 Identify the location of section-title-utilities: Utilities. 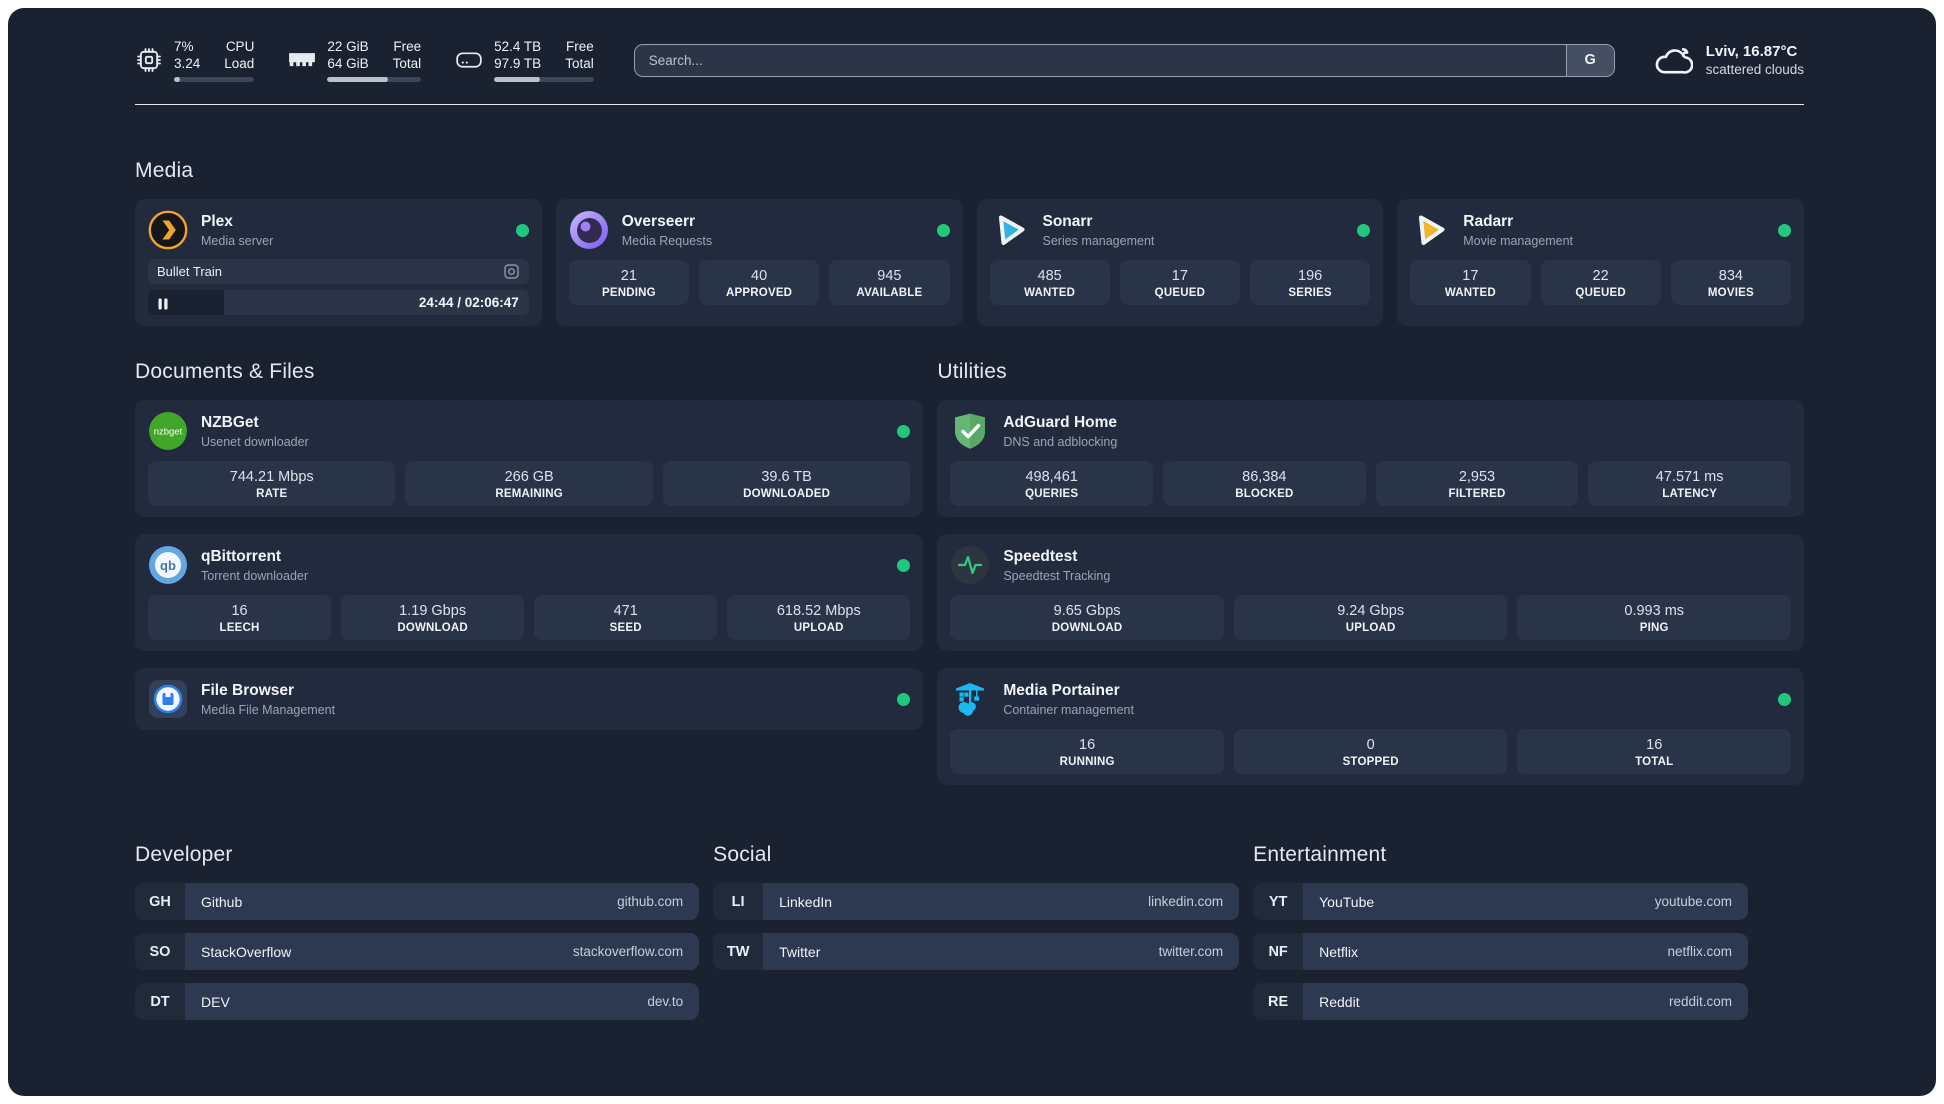
(972, 371).